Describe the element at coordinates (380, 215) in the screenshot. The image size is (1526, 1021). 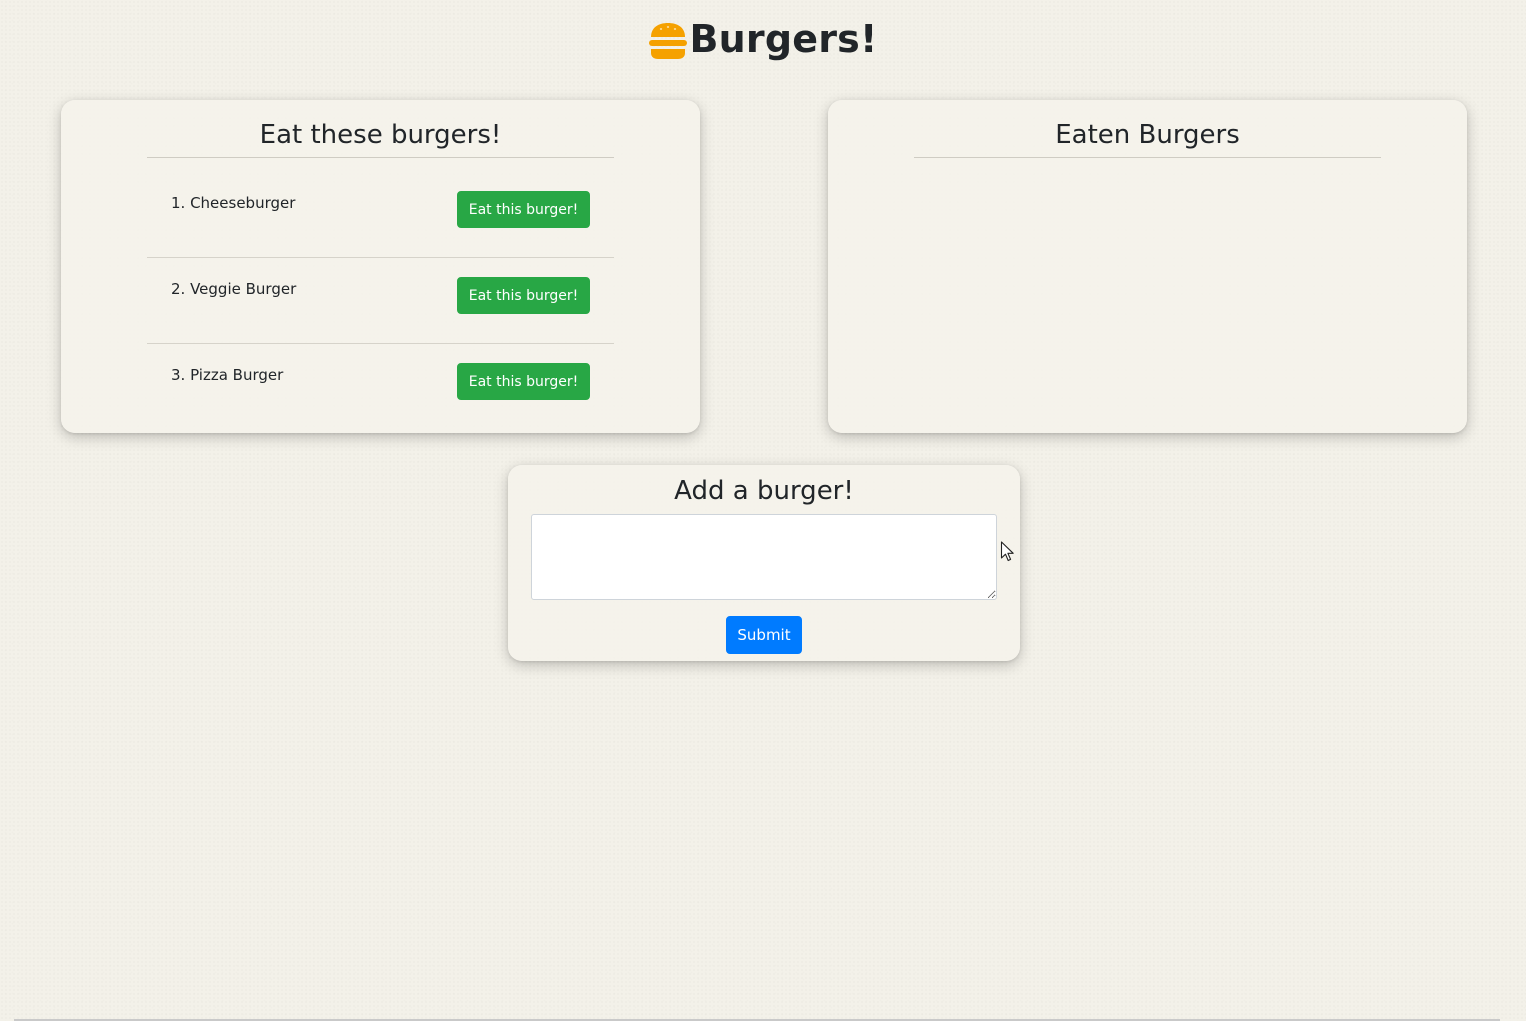
I see `burger-list-item: 1. Cheeseburger Eat this burger!` at that location.